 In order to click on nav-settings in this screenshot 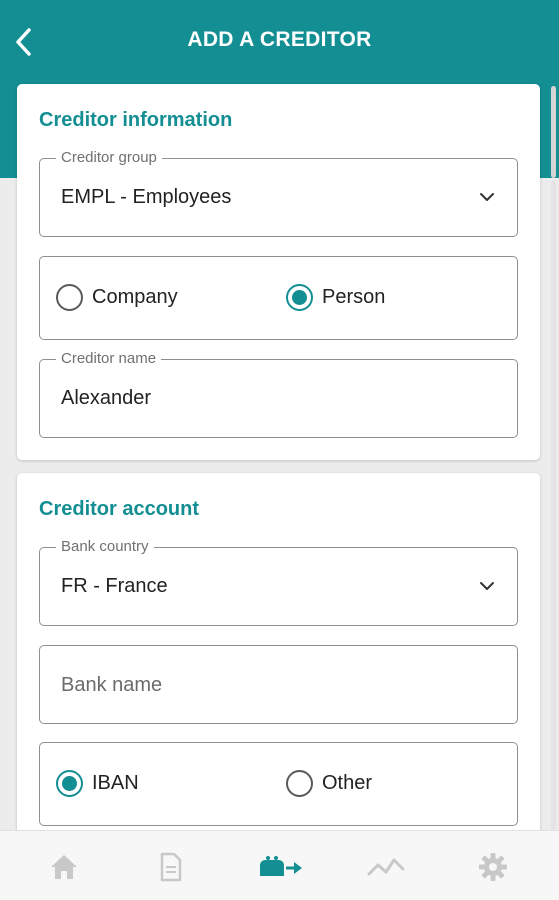, I will do `click(493, 867)`.